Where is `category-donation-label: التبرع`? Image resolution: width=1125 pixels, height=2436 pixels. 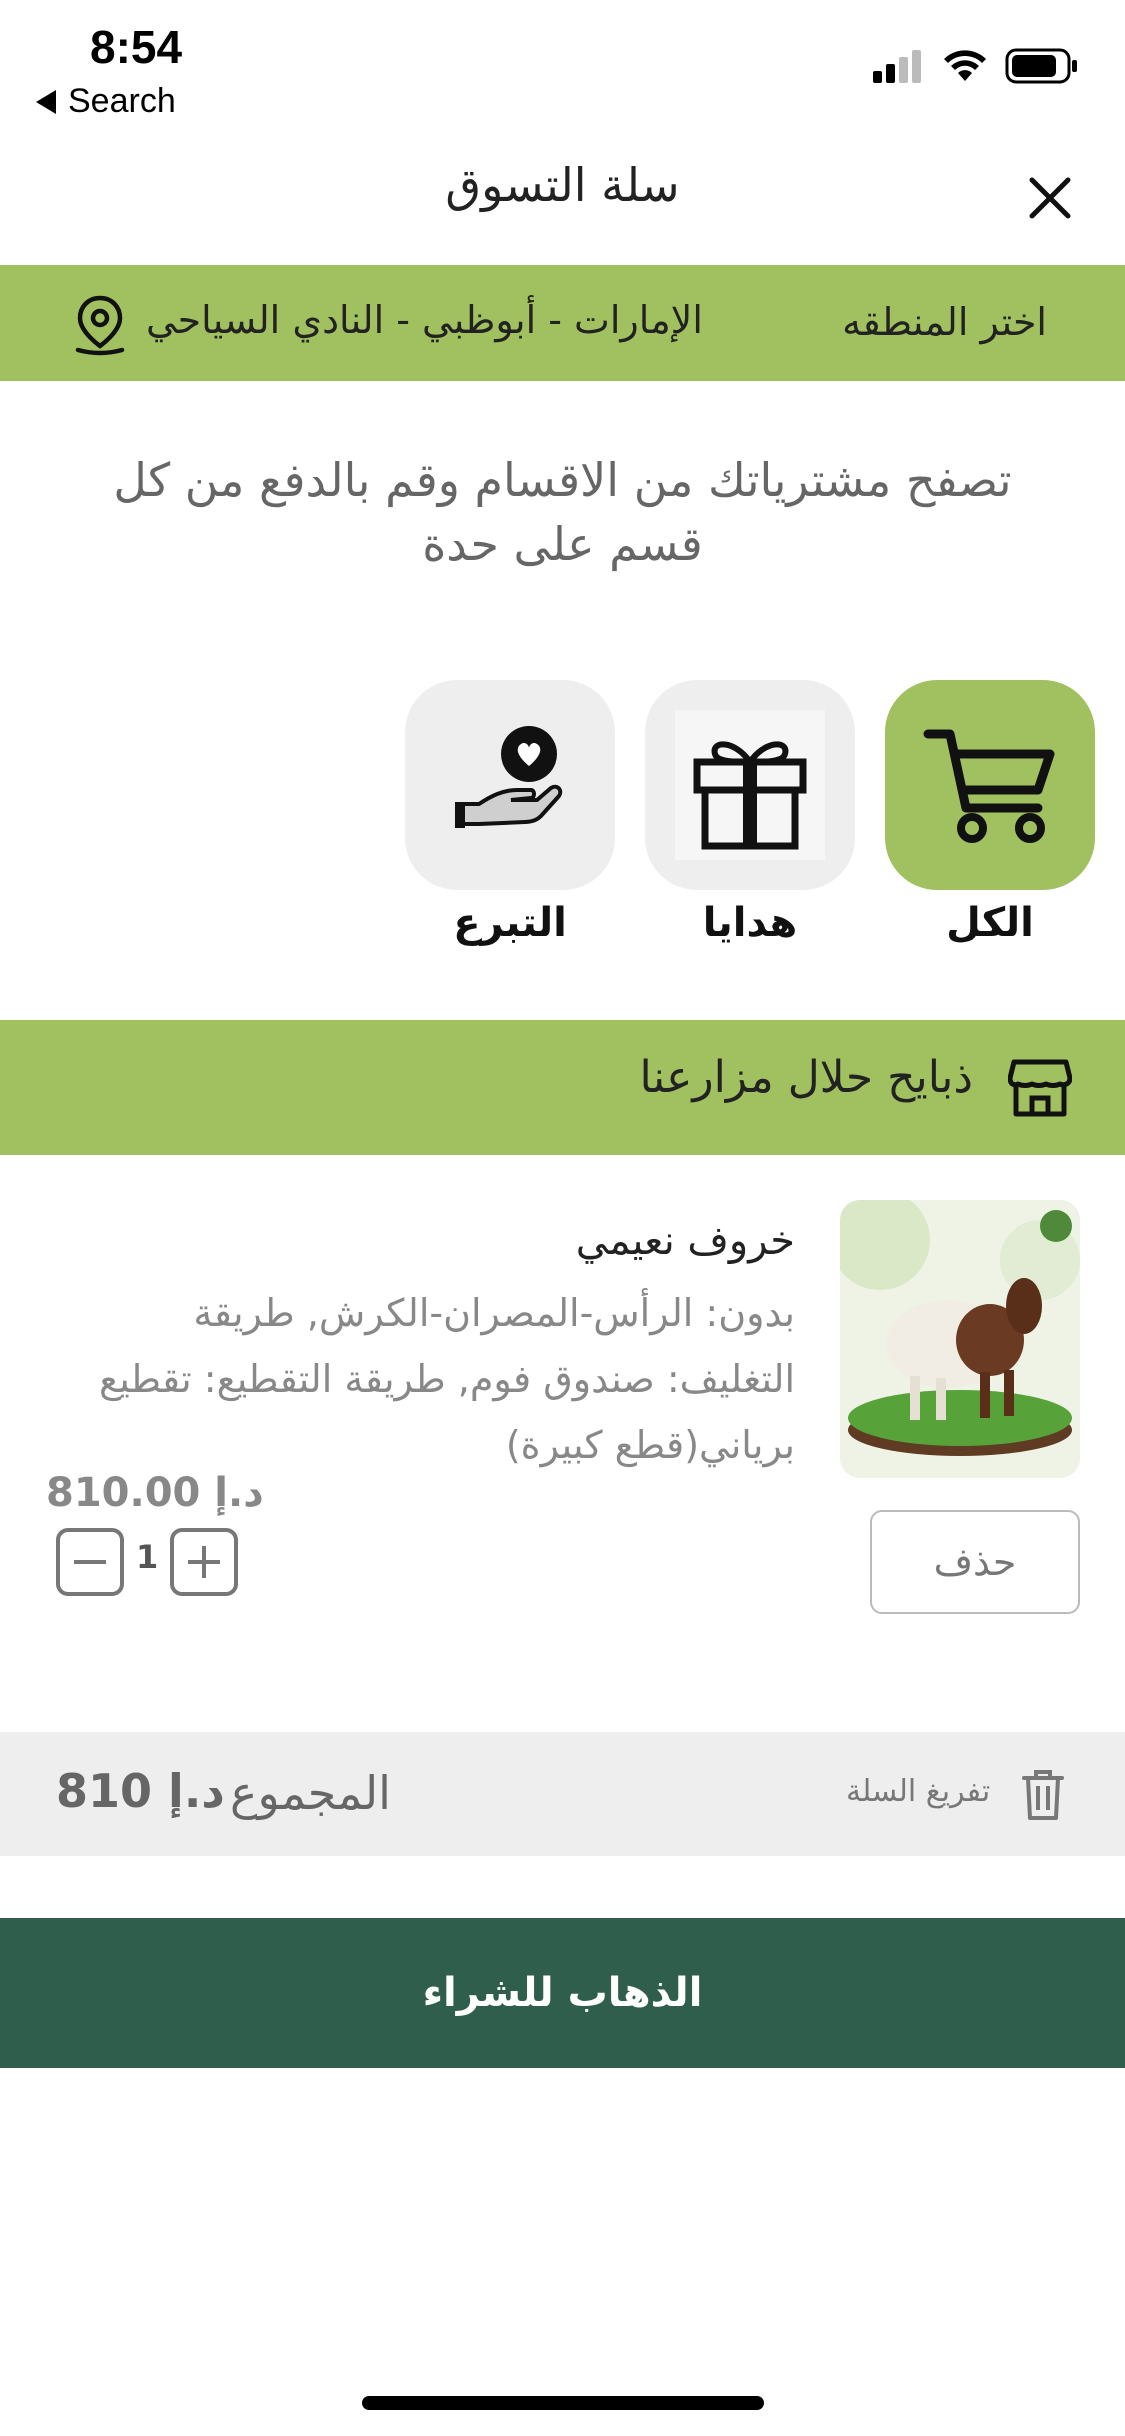 category-donation-label: التبرع is located at coordinates (510, 923).